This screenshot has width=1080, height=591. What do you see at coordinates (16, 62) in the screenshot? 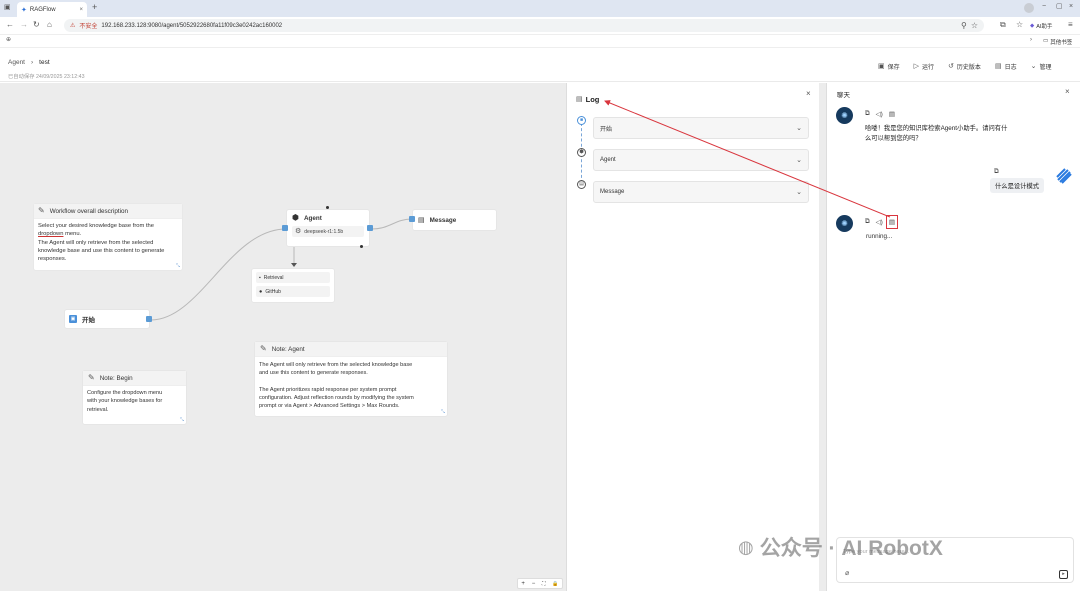
I see `breadcrumb-agent-link: Agent` at bounding box center [16, 62].